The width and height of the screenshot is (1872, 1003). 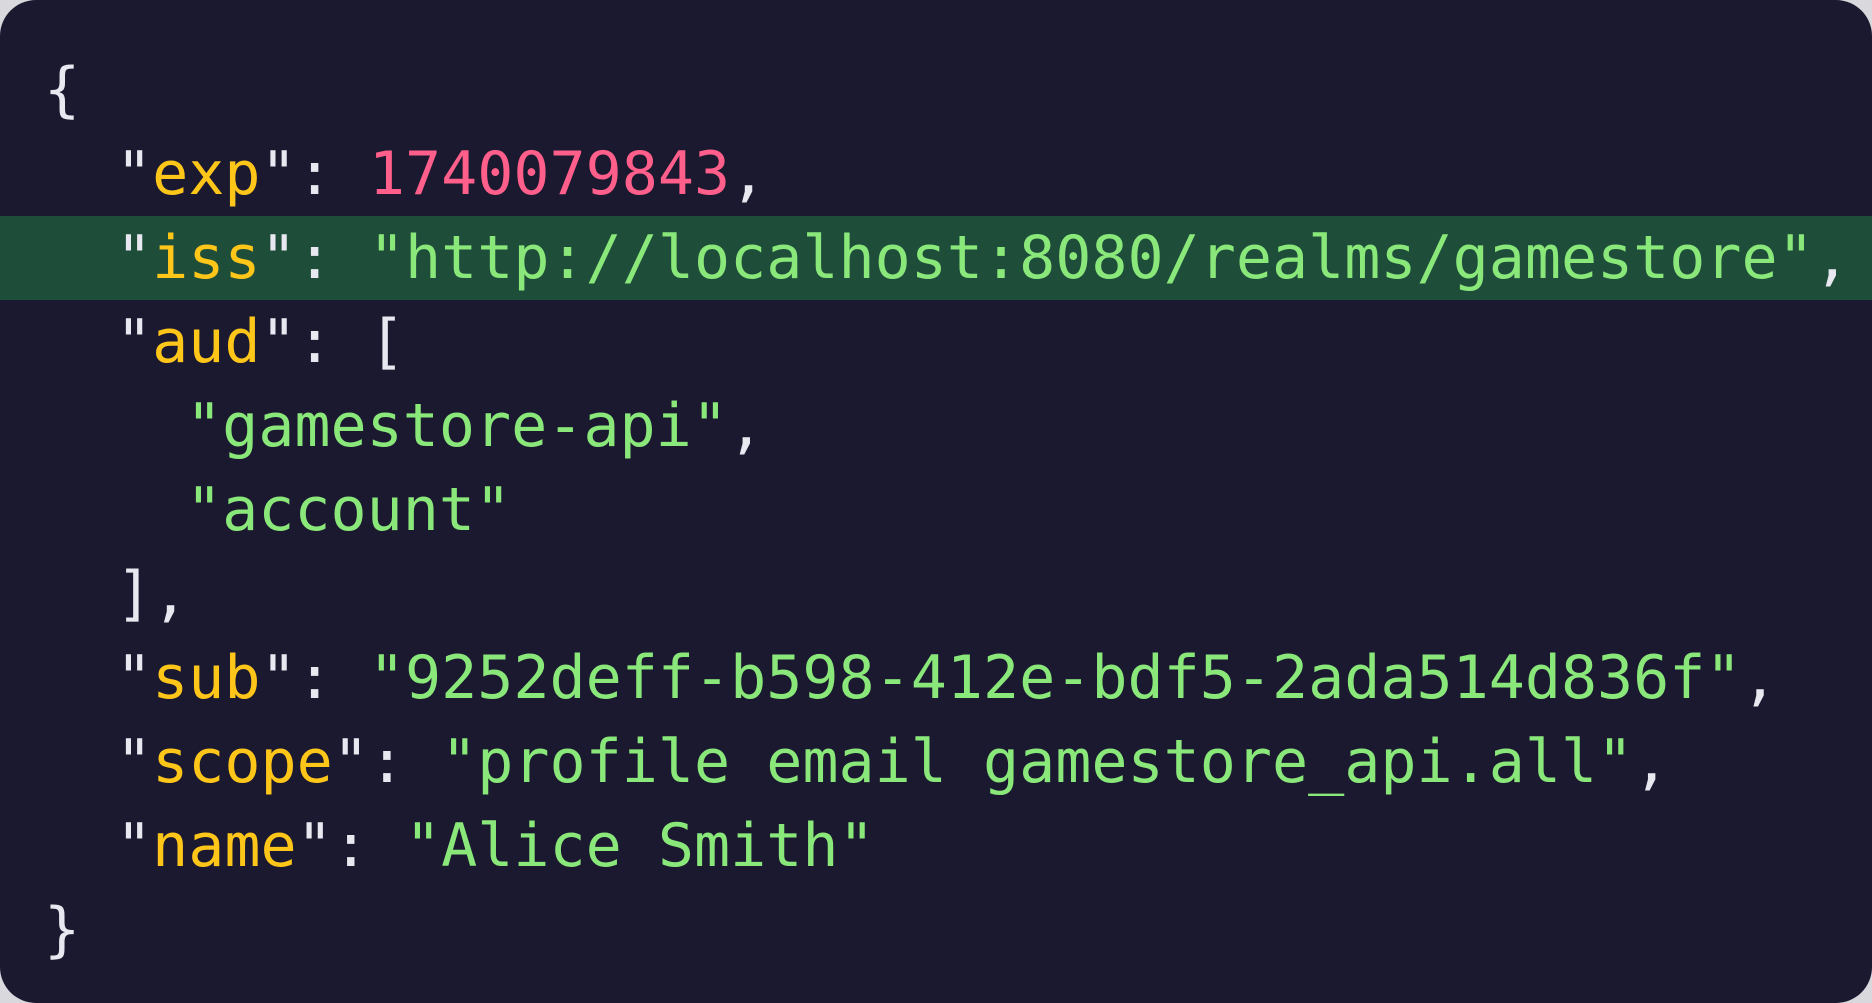 What do you see at coordinates (386, 342) in the screenshot?
I see `aud-open-bracket: [` at bounding box center [386, 342].